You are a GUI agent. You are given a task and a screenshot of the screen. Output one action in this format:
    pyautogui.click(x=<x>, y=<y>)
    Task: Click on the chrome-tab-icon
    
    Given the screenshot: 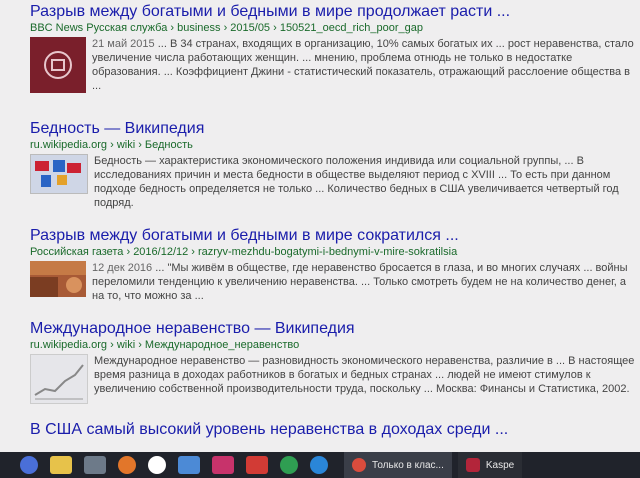 What is the action you would take?
    pyautogui.click(x=359, y=465)
    